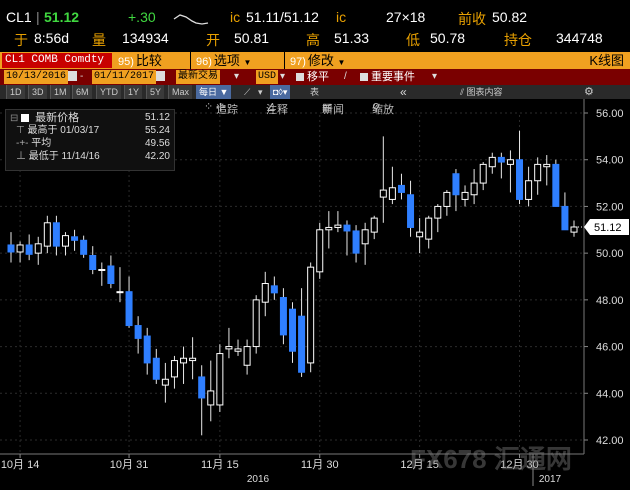 This screenshot has height=490, width=630. What do you see at coordinates (341, 17) in the screenshot?
I see `ask-label: ic` at bounding box center [341, 17].